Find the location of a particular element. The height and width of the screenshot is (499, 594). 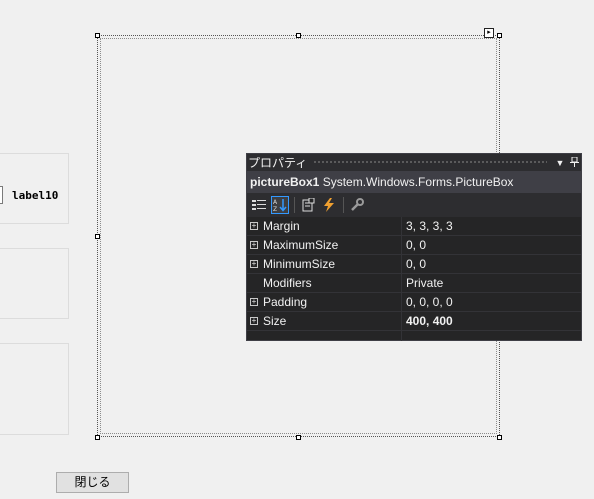

property-name: MaximumSize is located at coordinates (331, 245).